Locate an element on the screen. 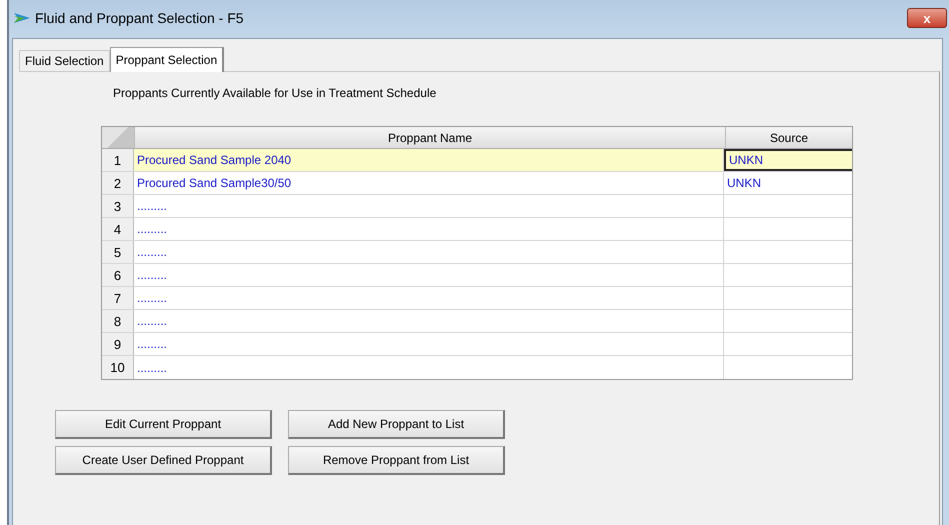 Image resolution: width=949 pixels, height=525 pixels. tab: Fluid Selection is located at coordinates (64, 60).